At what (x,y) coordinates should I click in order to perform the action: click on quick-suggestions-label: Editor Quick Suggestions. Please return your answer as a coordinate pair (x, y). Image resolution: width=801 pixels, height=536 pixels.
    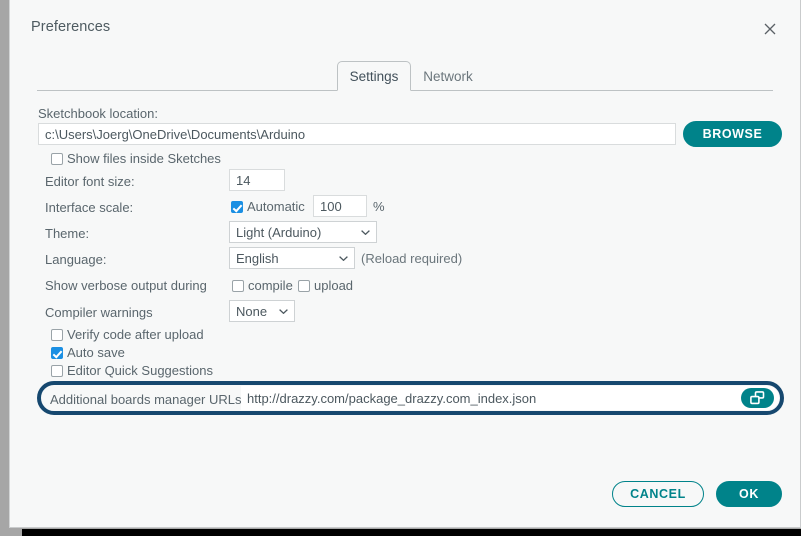
    Looking at the image, I should click on (140, 370).